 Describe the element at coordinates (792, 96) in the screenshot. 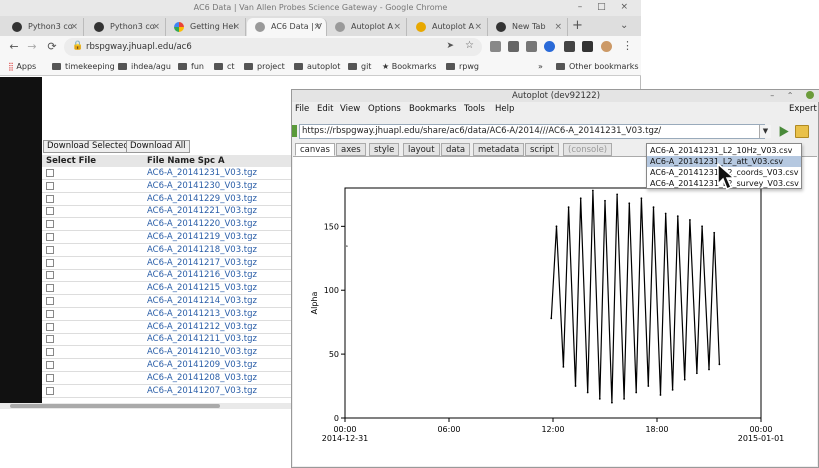

I see `window-controls: – ⌃` at that location.